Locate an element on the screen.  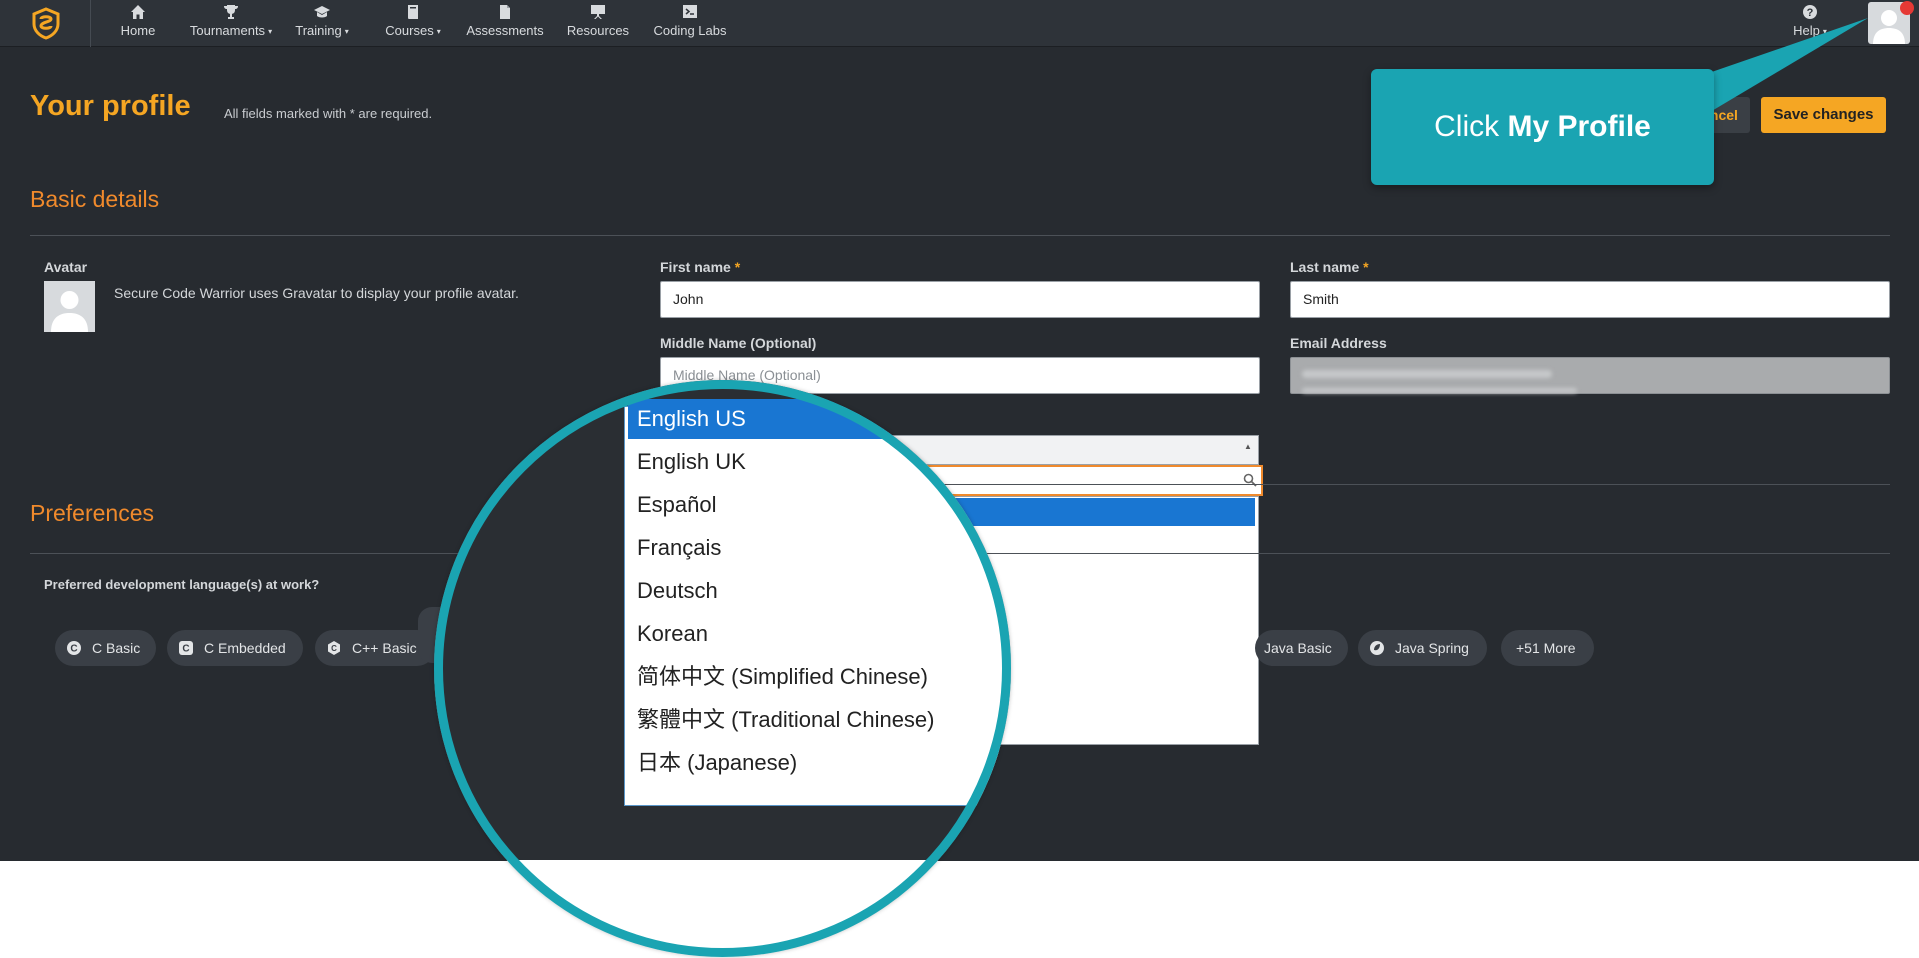
avatar-label: Avatar is located at coordinates (66, 267).